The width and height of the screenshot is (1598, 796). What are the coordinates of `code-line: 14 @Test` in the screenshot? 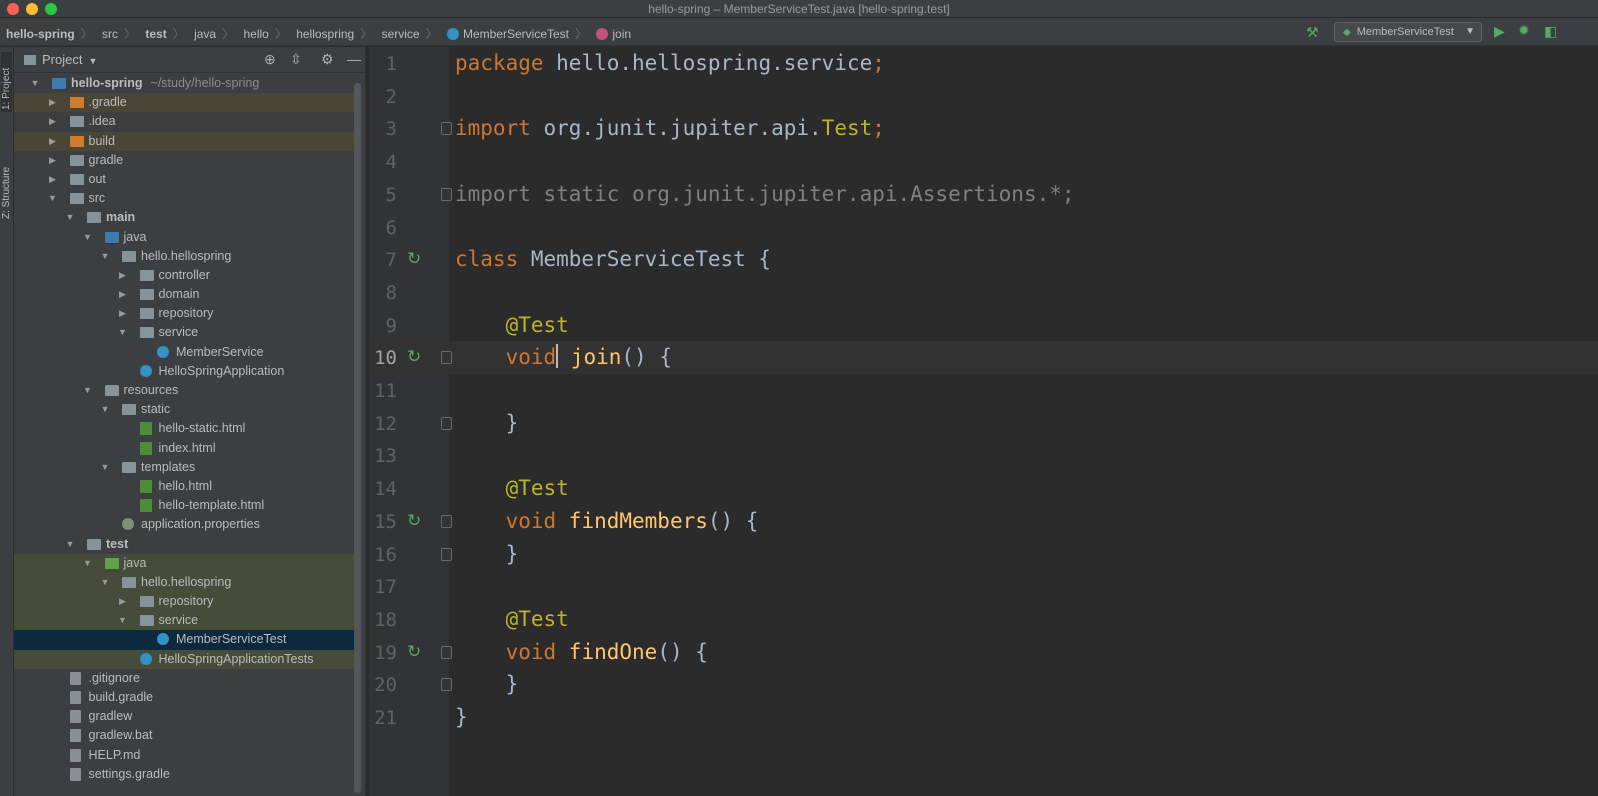 It's located at (983, 488).